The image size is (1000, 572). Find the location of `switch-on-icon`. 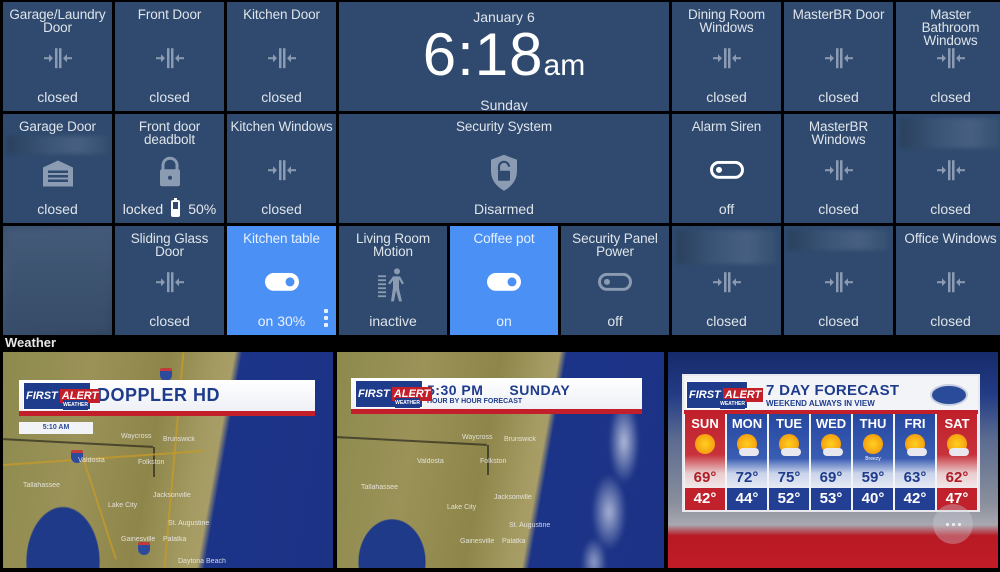

switch-on-icon is located at coordinates (281, 281).